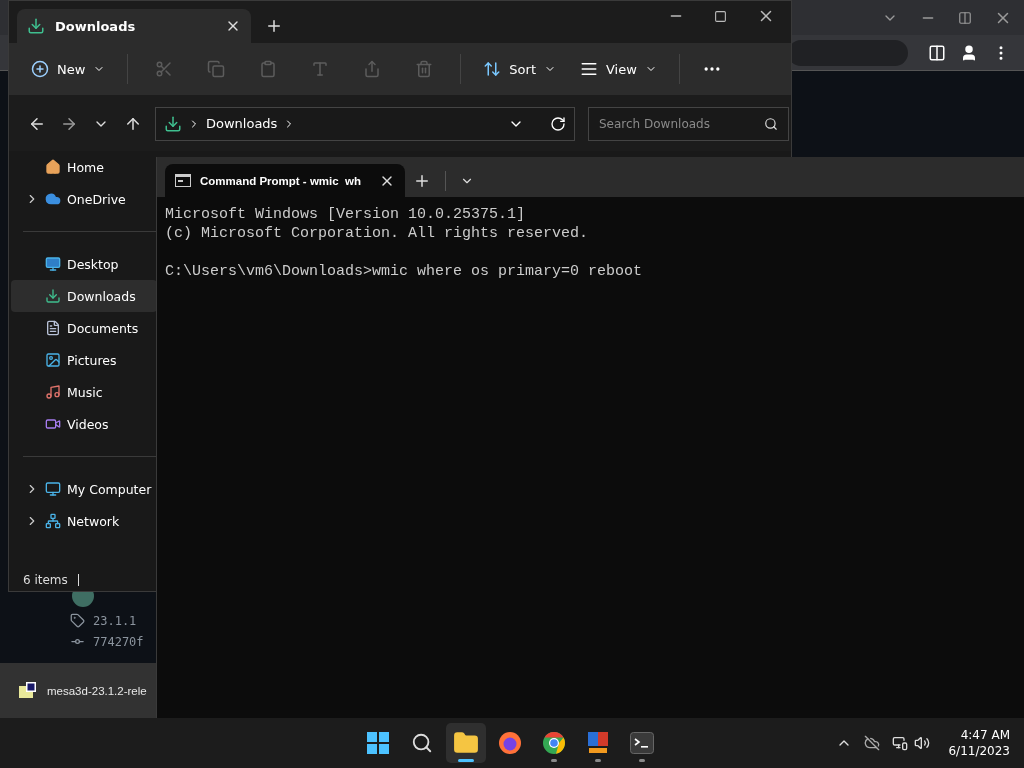  Describe the element at coordinates (183, 180) in the screenshot. I see `command-prompt-icon` at that location.